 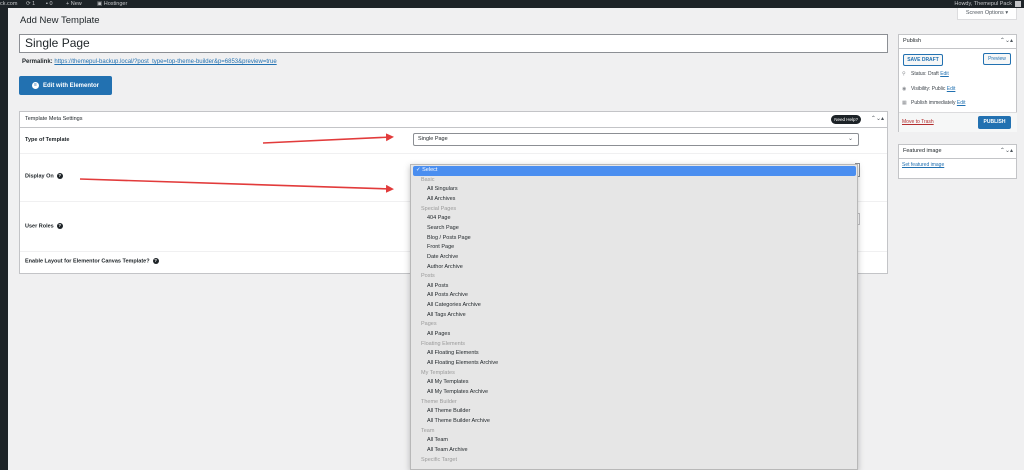 What do you see at coordinates (634, 383) in the screenshot?
I see `dropdown-option: All My Templates` at bounding box center [634, 383].